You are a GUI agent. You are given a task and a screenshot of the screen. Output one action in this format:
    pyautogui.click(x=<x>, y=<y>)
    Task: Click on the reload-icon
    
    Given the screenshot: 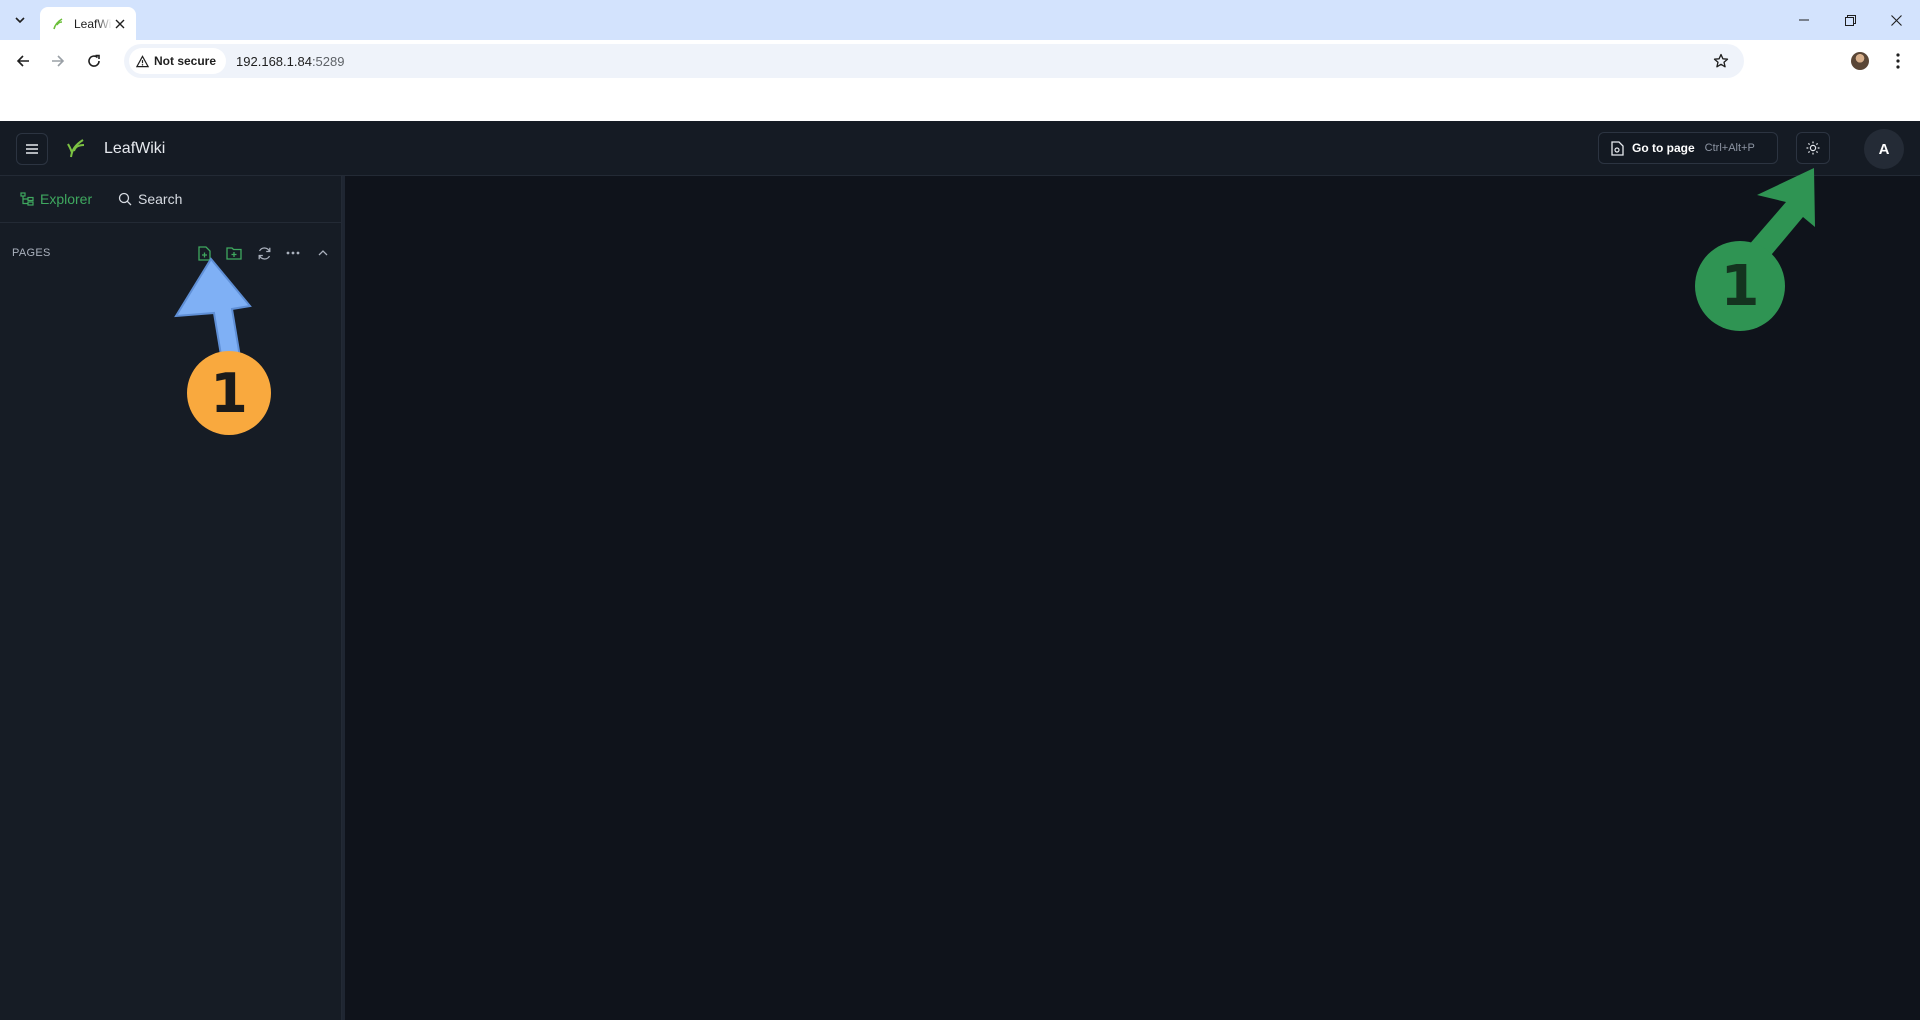 What is the action you would take?
    pyautogui.click(x=94, y=60)
    